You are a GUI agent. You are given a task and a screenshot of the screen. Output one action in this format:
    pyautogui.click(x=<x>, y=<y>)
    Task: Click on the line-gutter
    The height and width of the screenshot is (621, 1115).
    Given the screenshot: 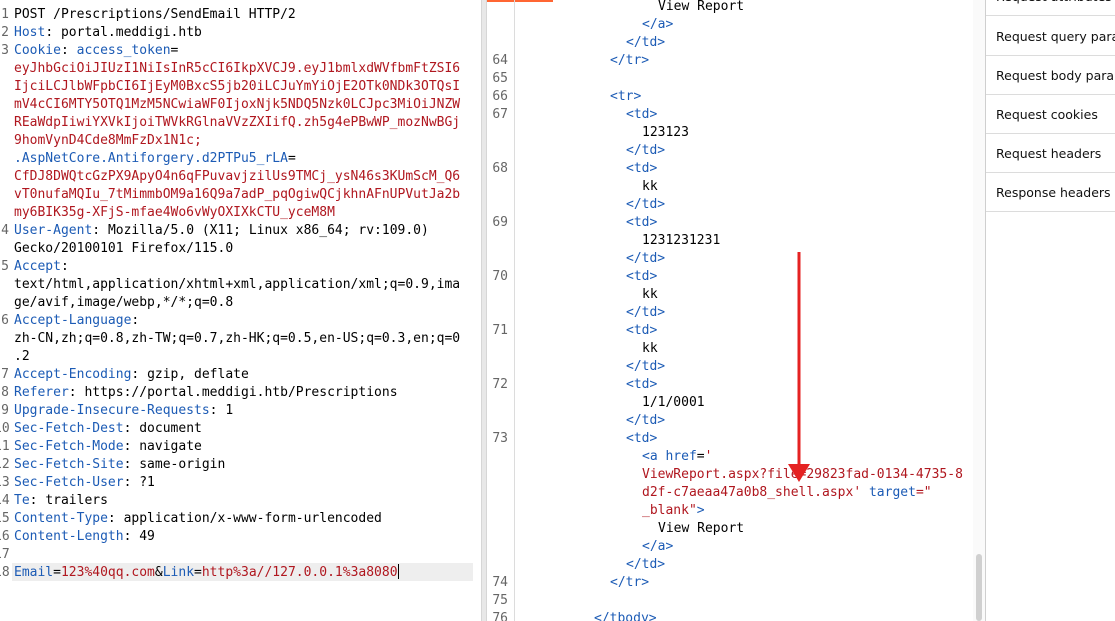 What is the action you would take?
    pyautogui.click(x=514, y=310)
    